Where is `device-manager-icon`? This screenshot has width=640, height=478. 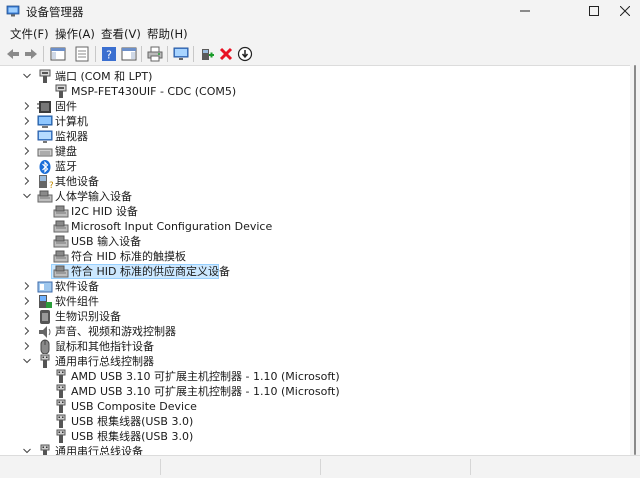 device-manager-icon is located at coordinates (13, 11).